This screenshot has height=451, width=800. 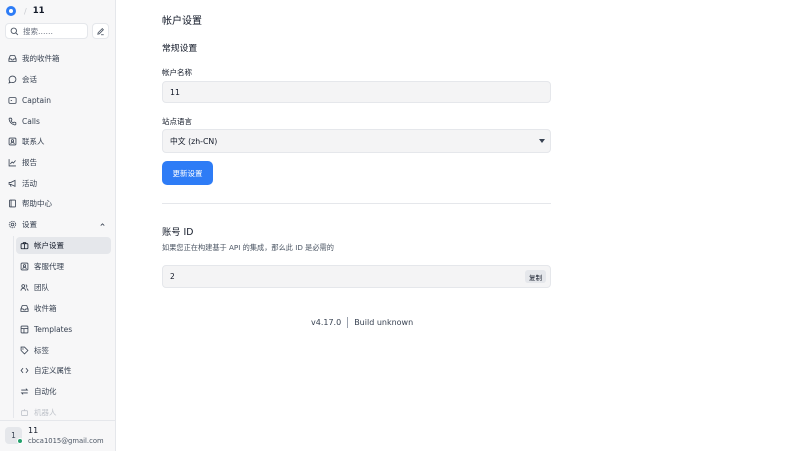 I want to click on account-switcher: / 11, so click(x=25, y=11).